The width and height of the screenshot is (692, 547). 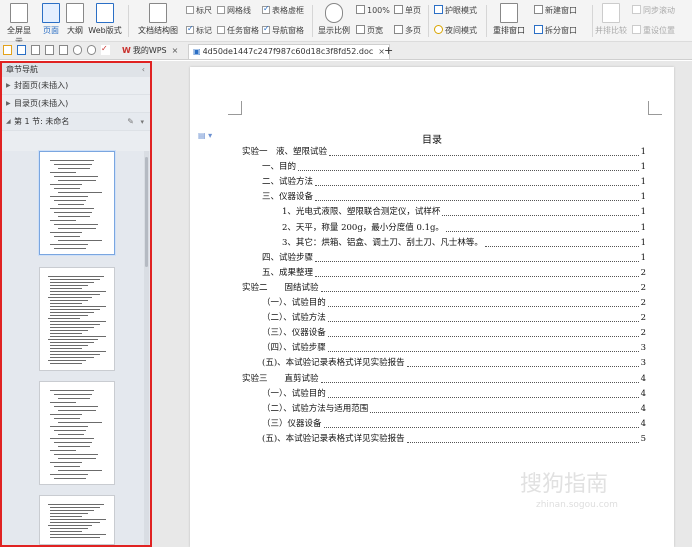 I want to click on web-view-button: Web版式, so click(x=105, y=18).